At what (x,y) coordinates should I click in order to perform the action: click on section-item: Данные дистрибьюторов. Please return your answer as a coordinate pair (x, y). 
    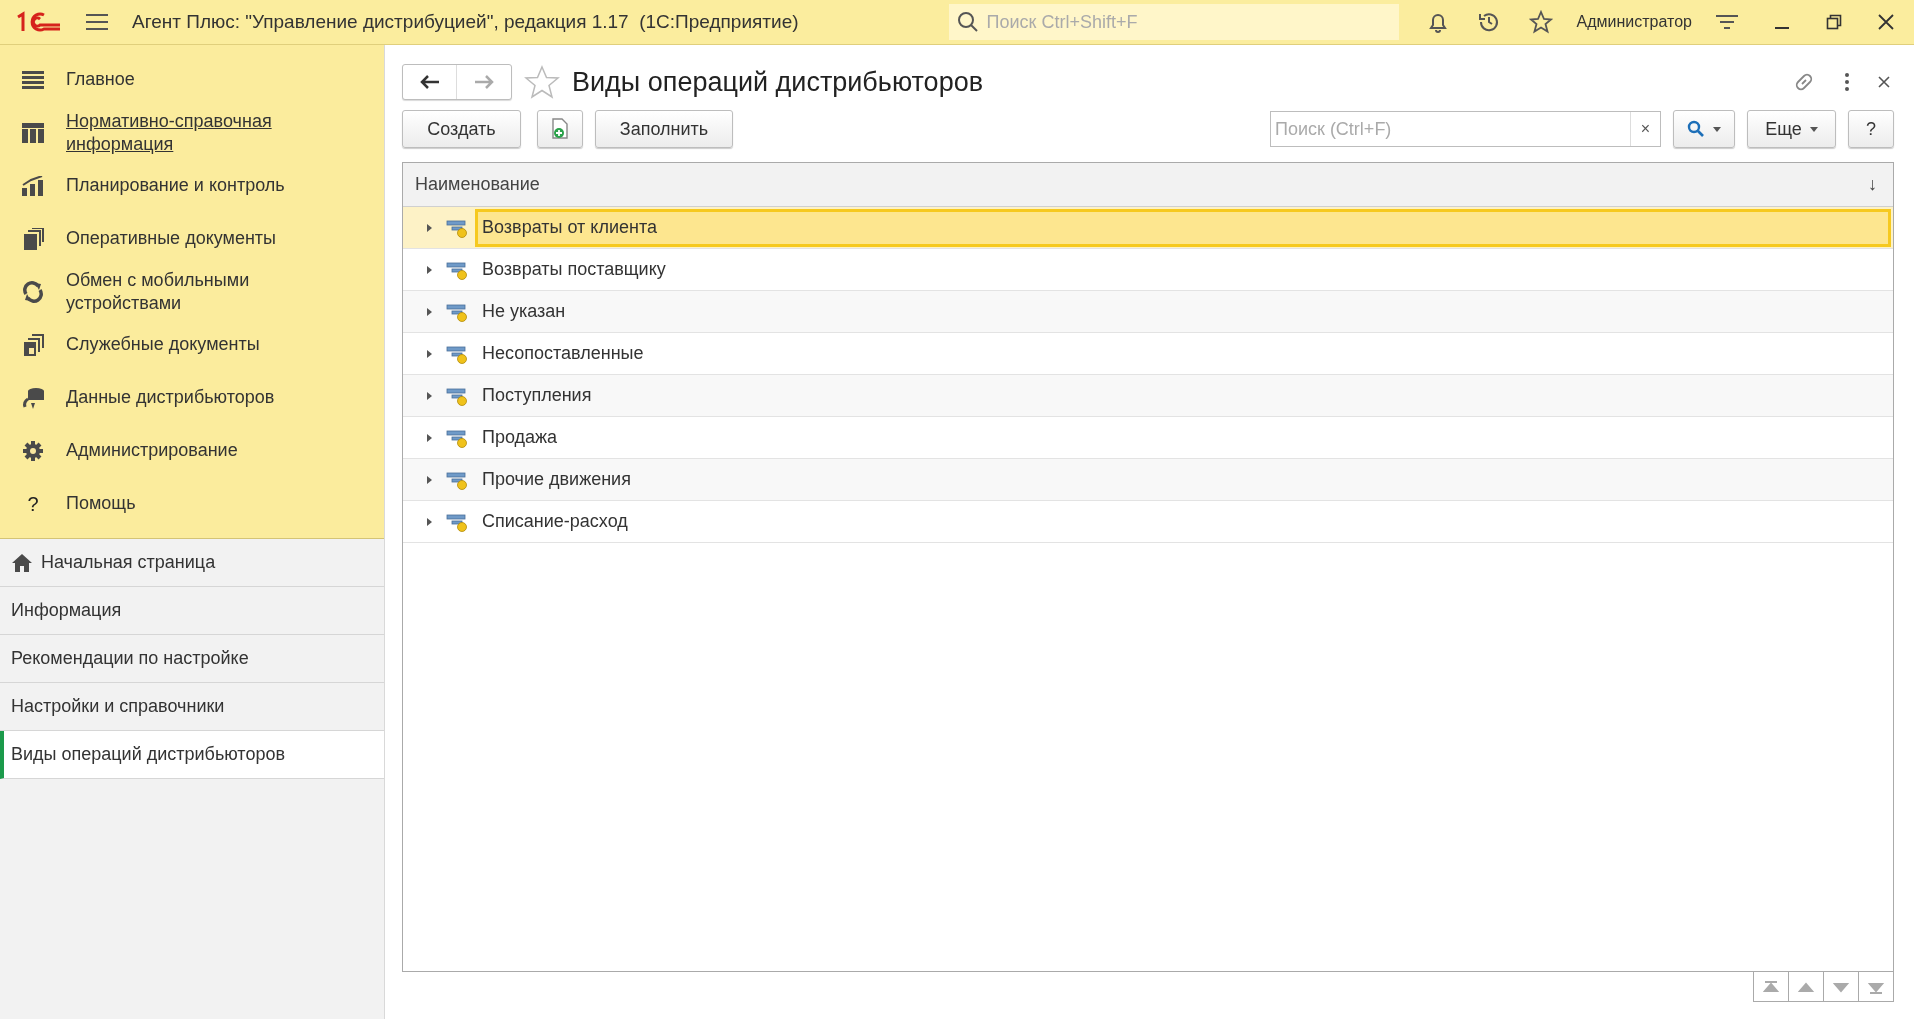
    Looking at the image, I should click on (192, 397).